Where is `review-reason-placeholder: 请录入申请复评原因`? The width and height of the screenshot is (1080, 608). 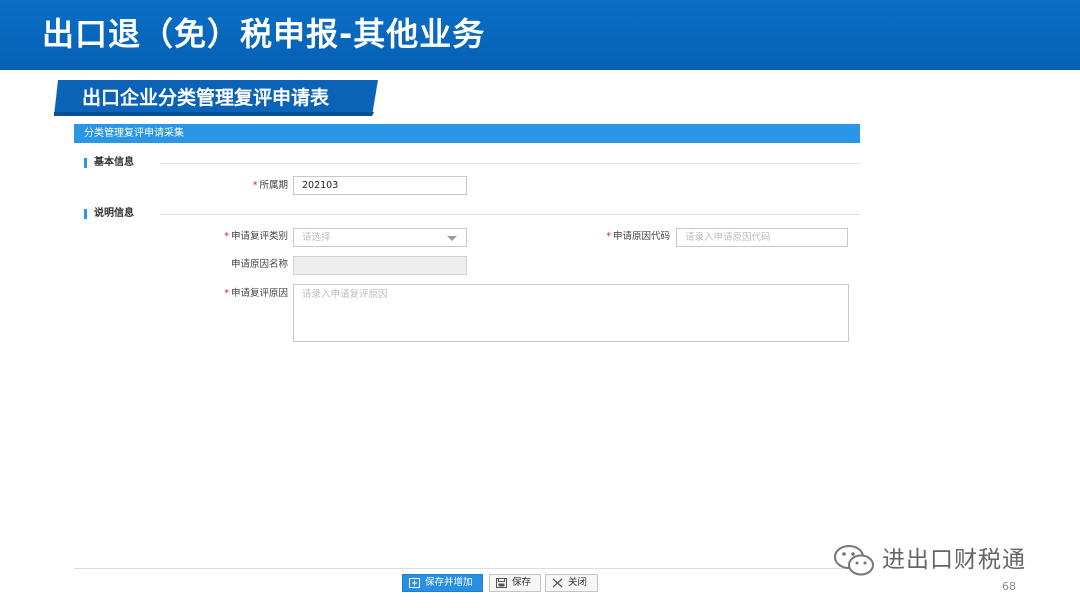 review-reason-placeholder: 请录入申请复评原因 is located at coordinates (345, 294).